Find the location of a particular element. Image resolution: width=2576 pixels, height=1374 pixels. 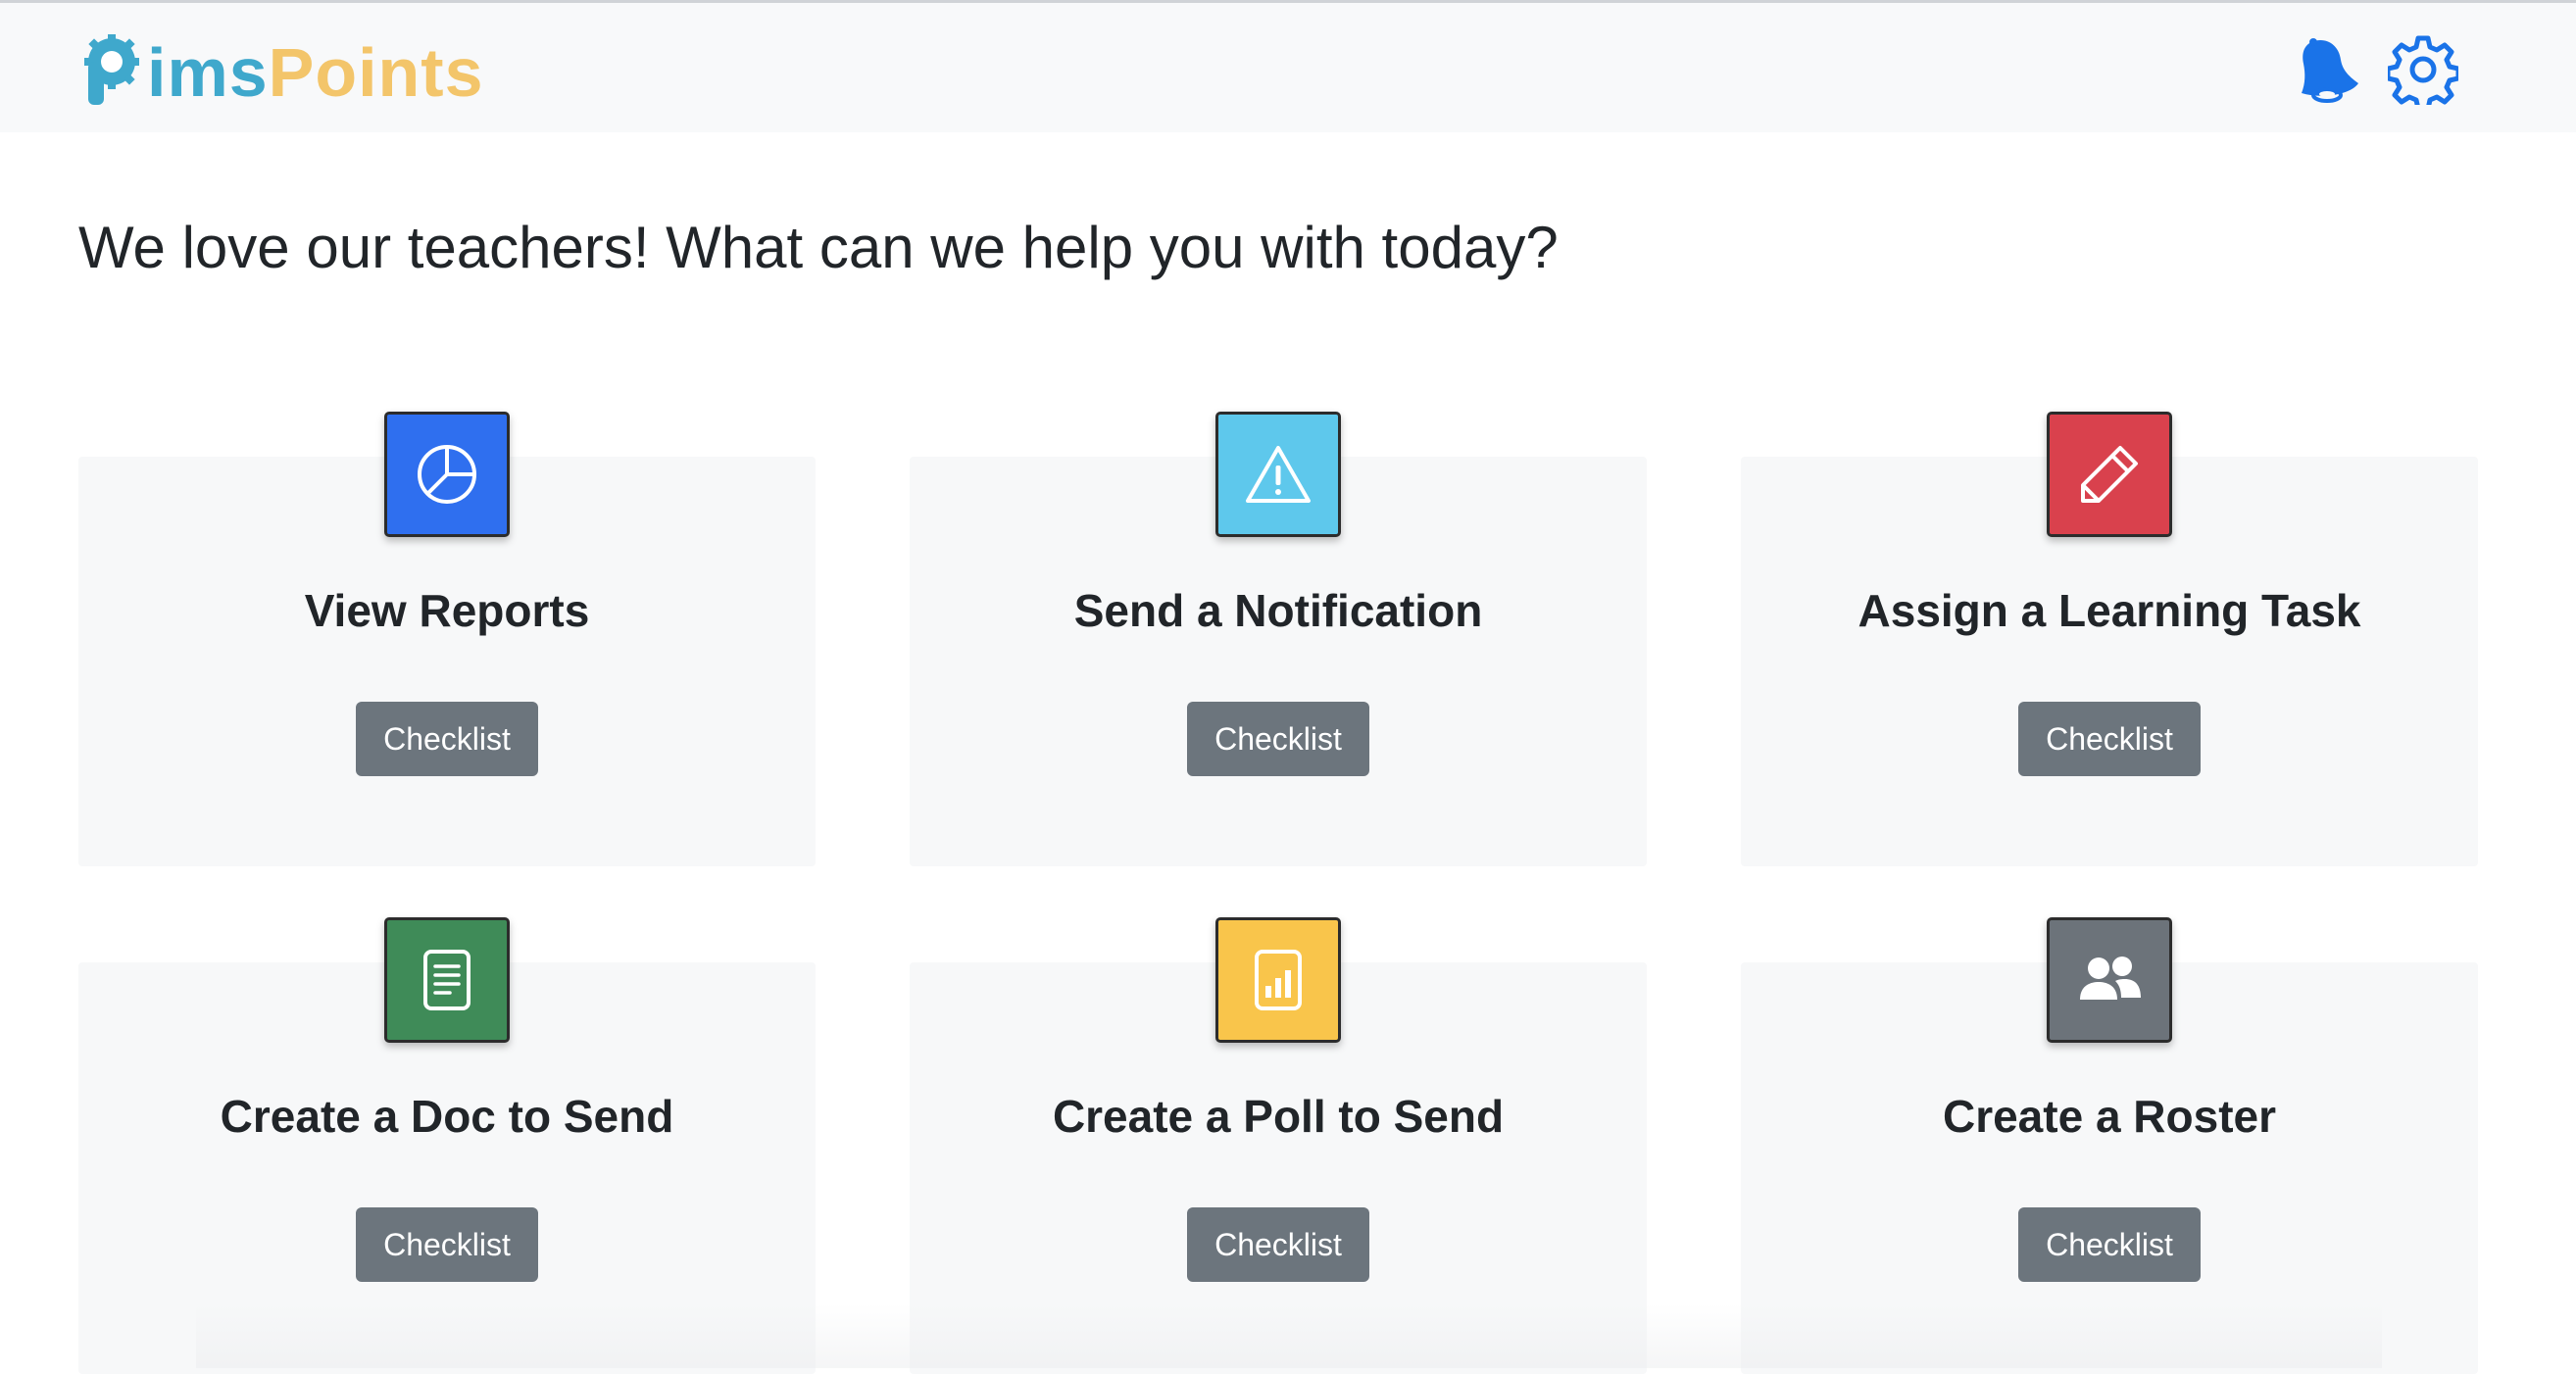

card-title: View Reports is located at coordinates (447, 610).